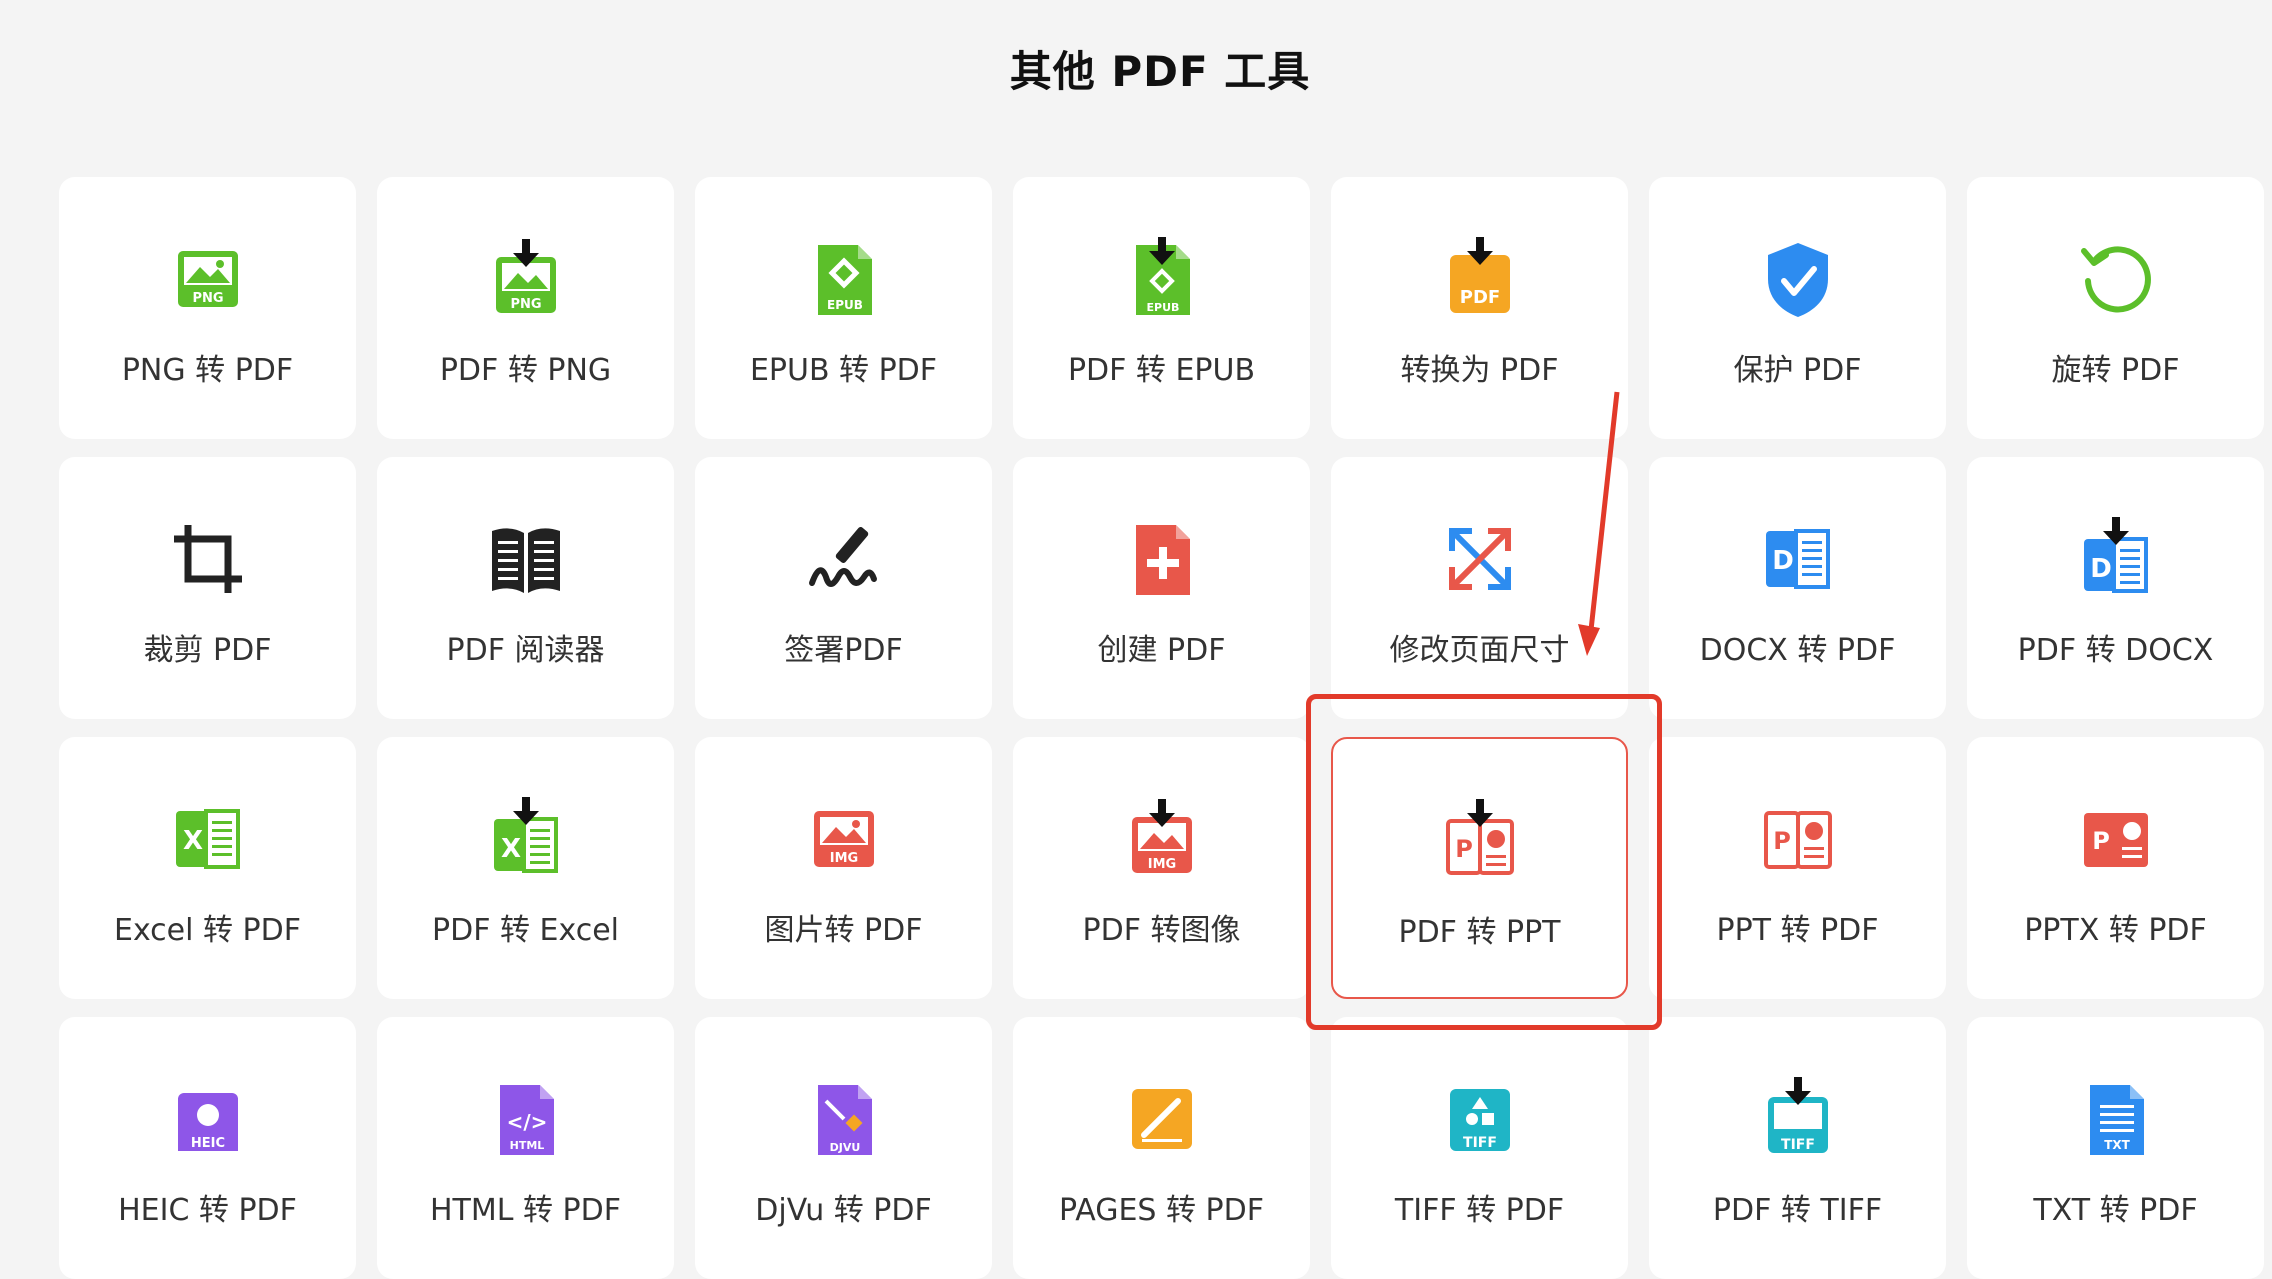 This screenshot has width=2272, height=1279. Describe the element at coordinates (1599, 523) in the screenshot. I see `annotation-arrow` at that location.